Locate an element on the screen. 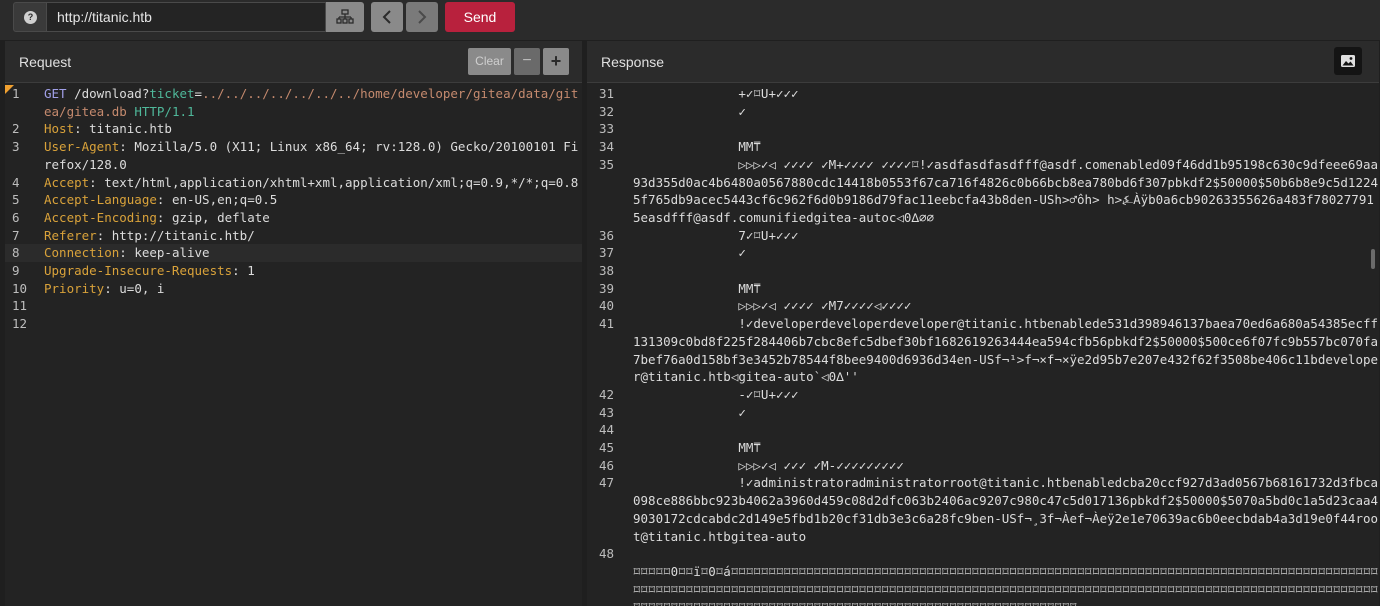 Image resolution: width=1380 pixels, height=606 pixels. request-header: Request Clear − + is located at coordinates (293, 62).